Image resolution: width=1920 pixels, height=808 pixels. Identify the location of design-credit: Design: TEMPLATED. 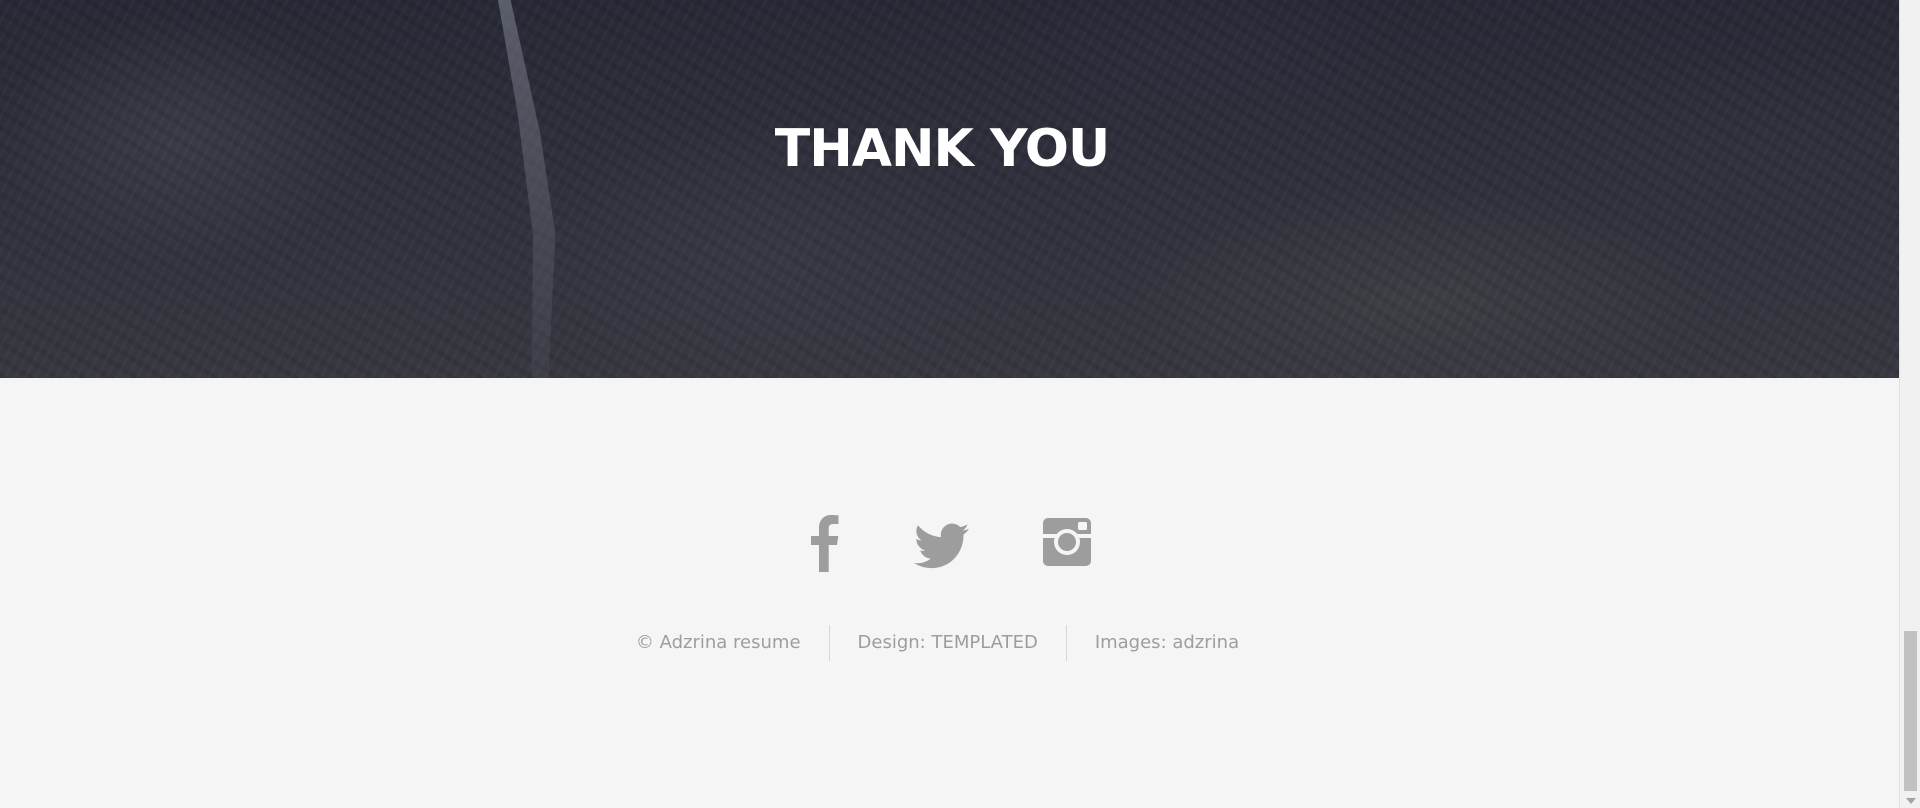
(947, 643).